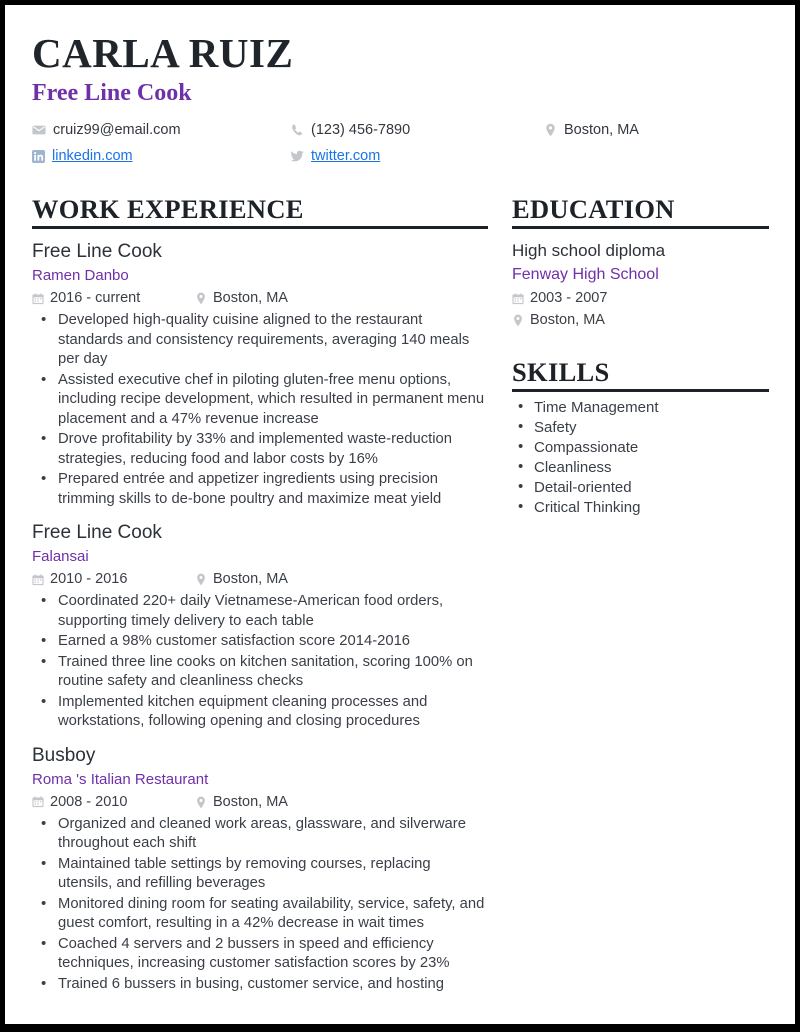 The height and width of the screenshot is (1032, 800). What do you see at coordinates (640, 390) in the screenshot?
I see `skills-rule` at bounding box center [640, 390].